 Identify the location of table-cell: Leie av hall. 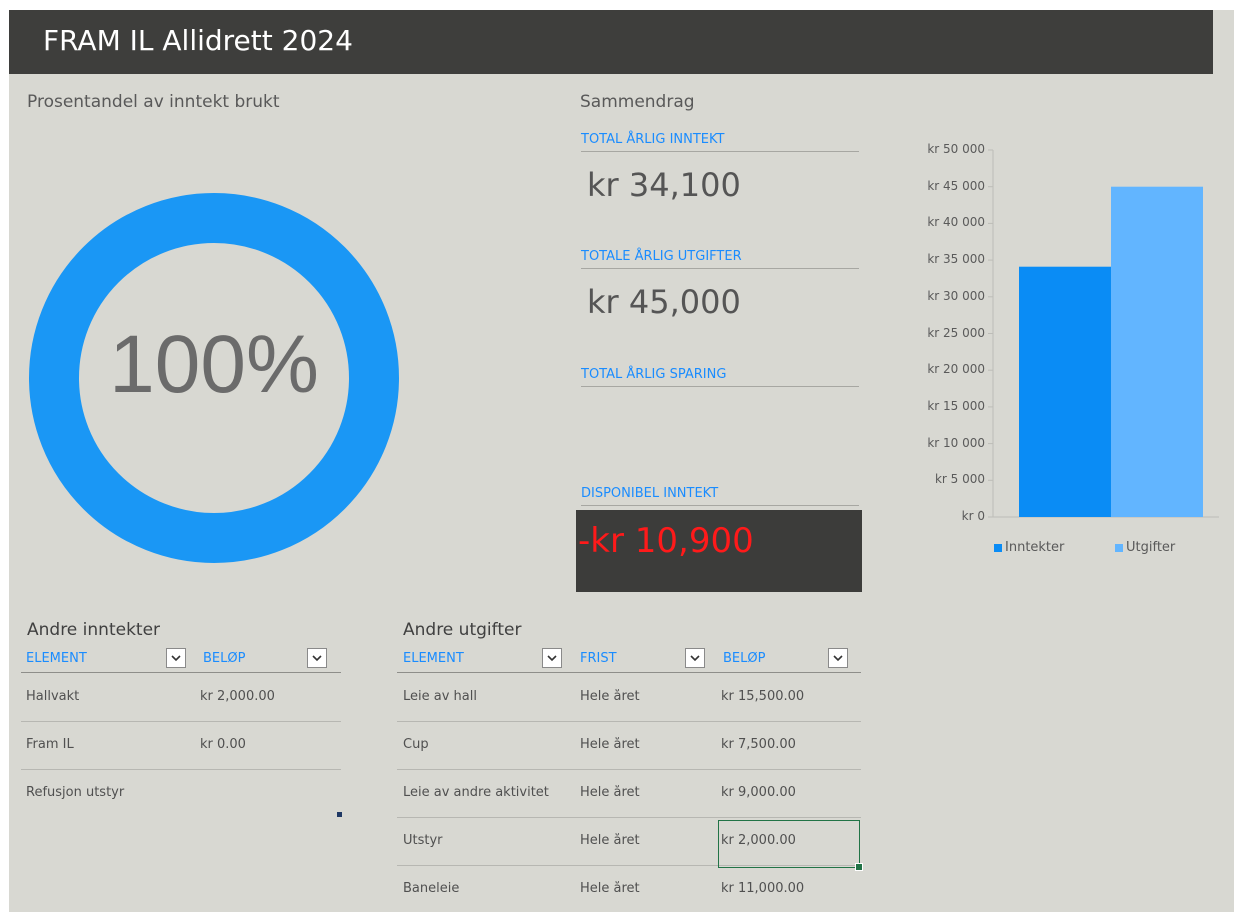
(490, 696).